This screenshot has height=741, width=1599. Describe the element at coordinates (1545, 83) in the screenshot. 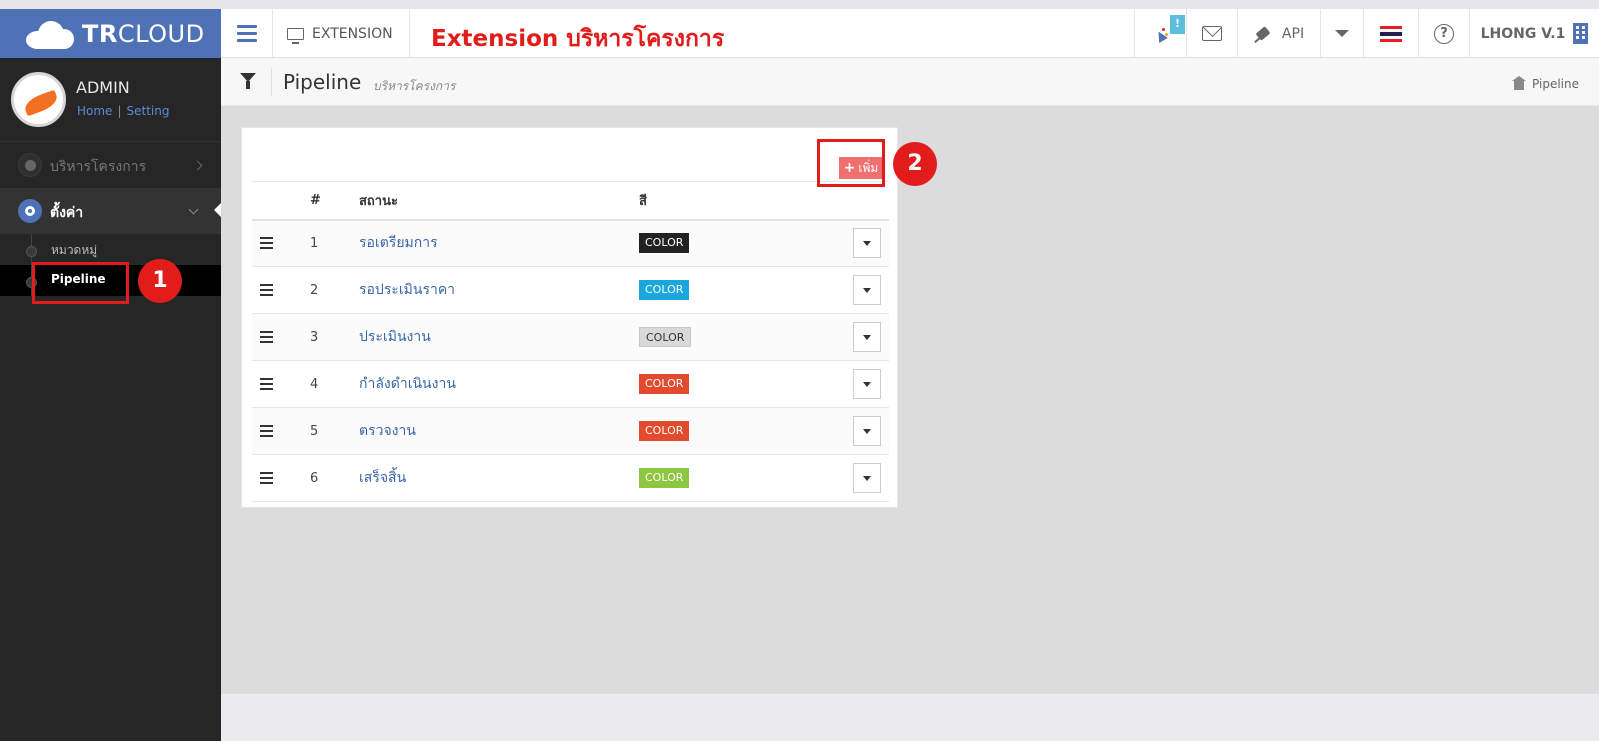

I see `breadcrumb: Pipeline` at that location.